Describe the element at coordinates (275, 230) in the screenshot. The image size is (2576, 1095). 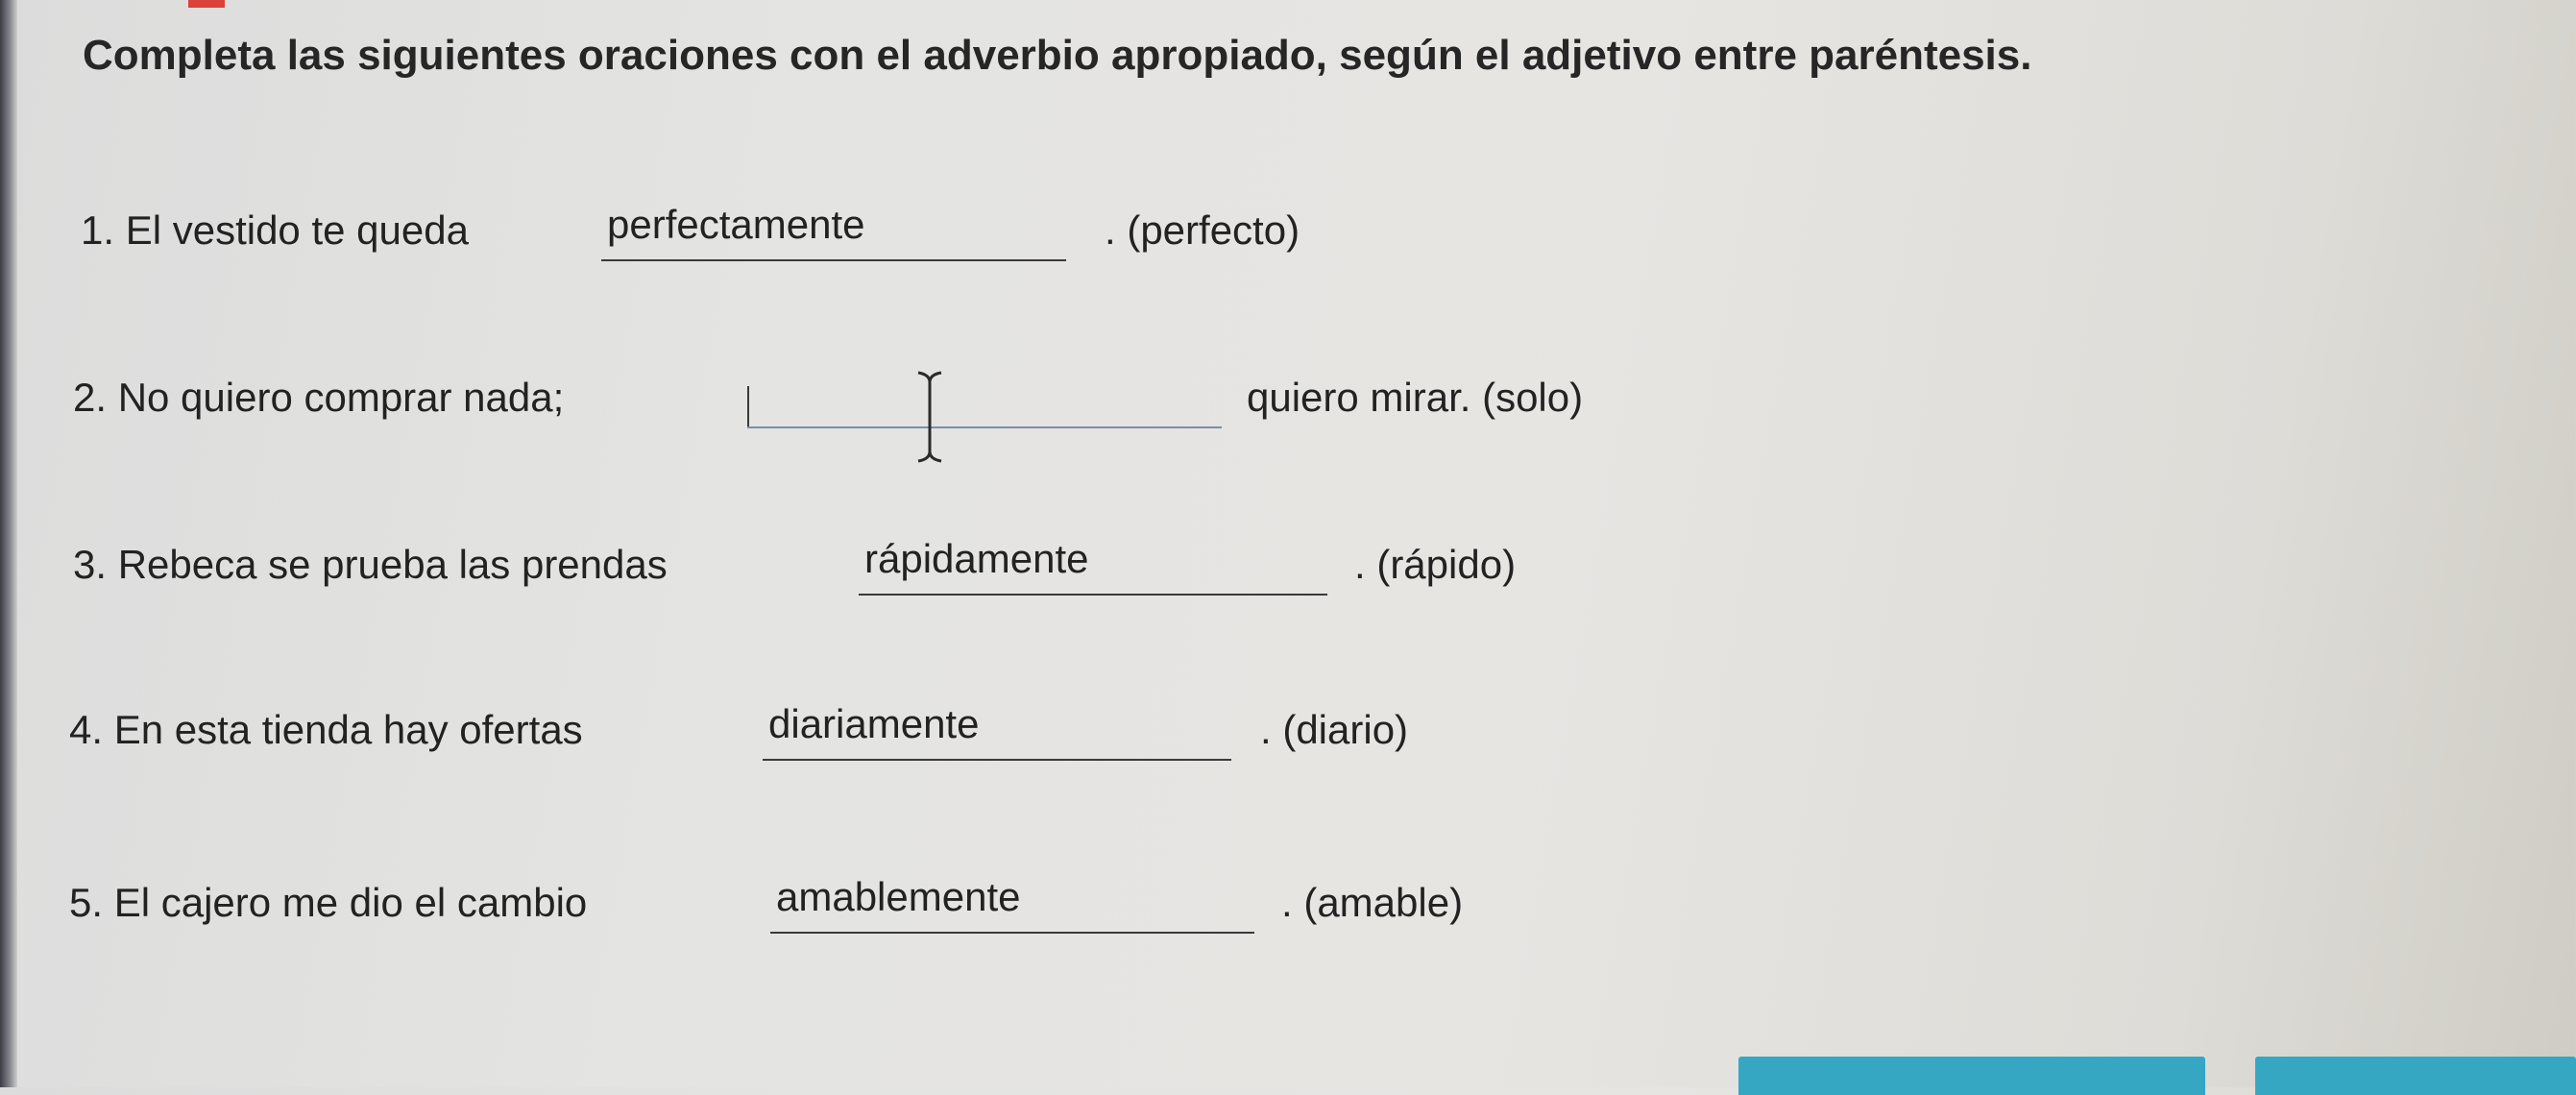
I see `item-1-prompt: 1. El vestido te queda` at that location.